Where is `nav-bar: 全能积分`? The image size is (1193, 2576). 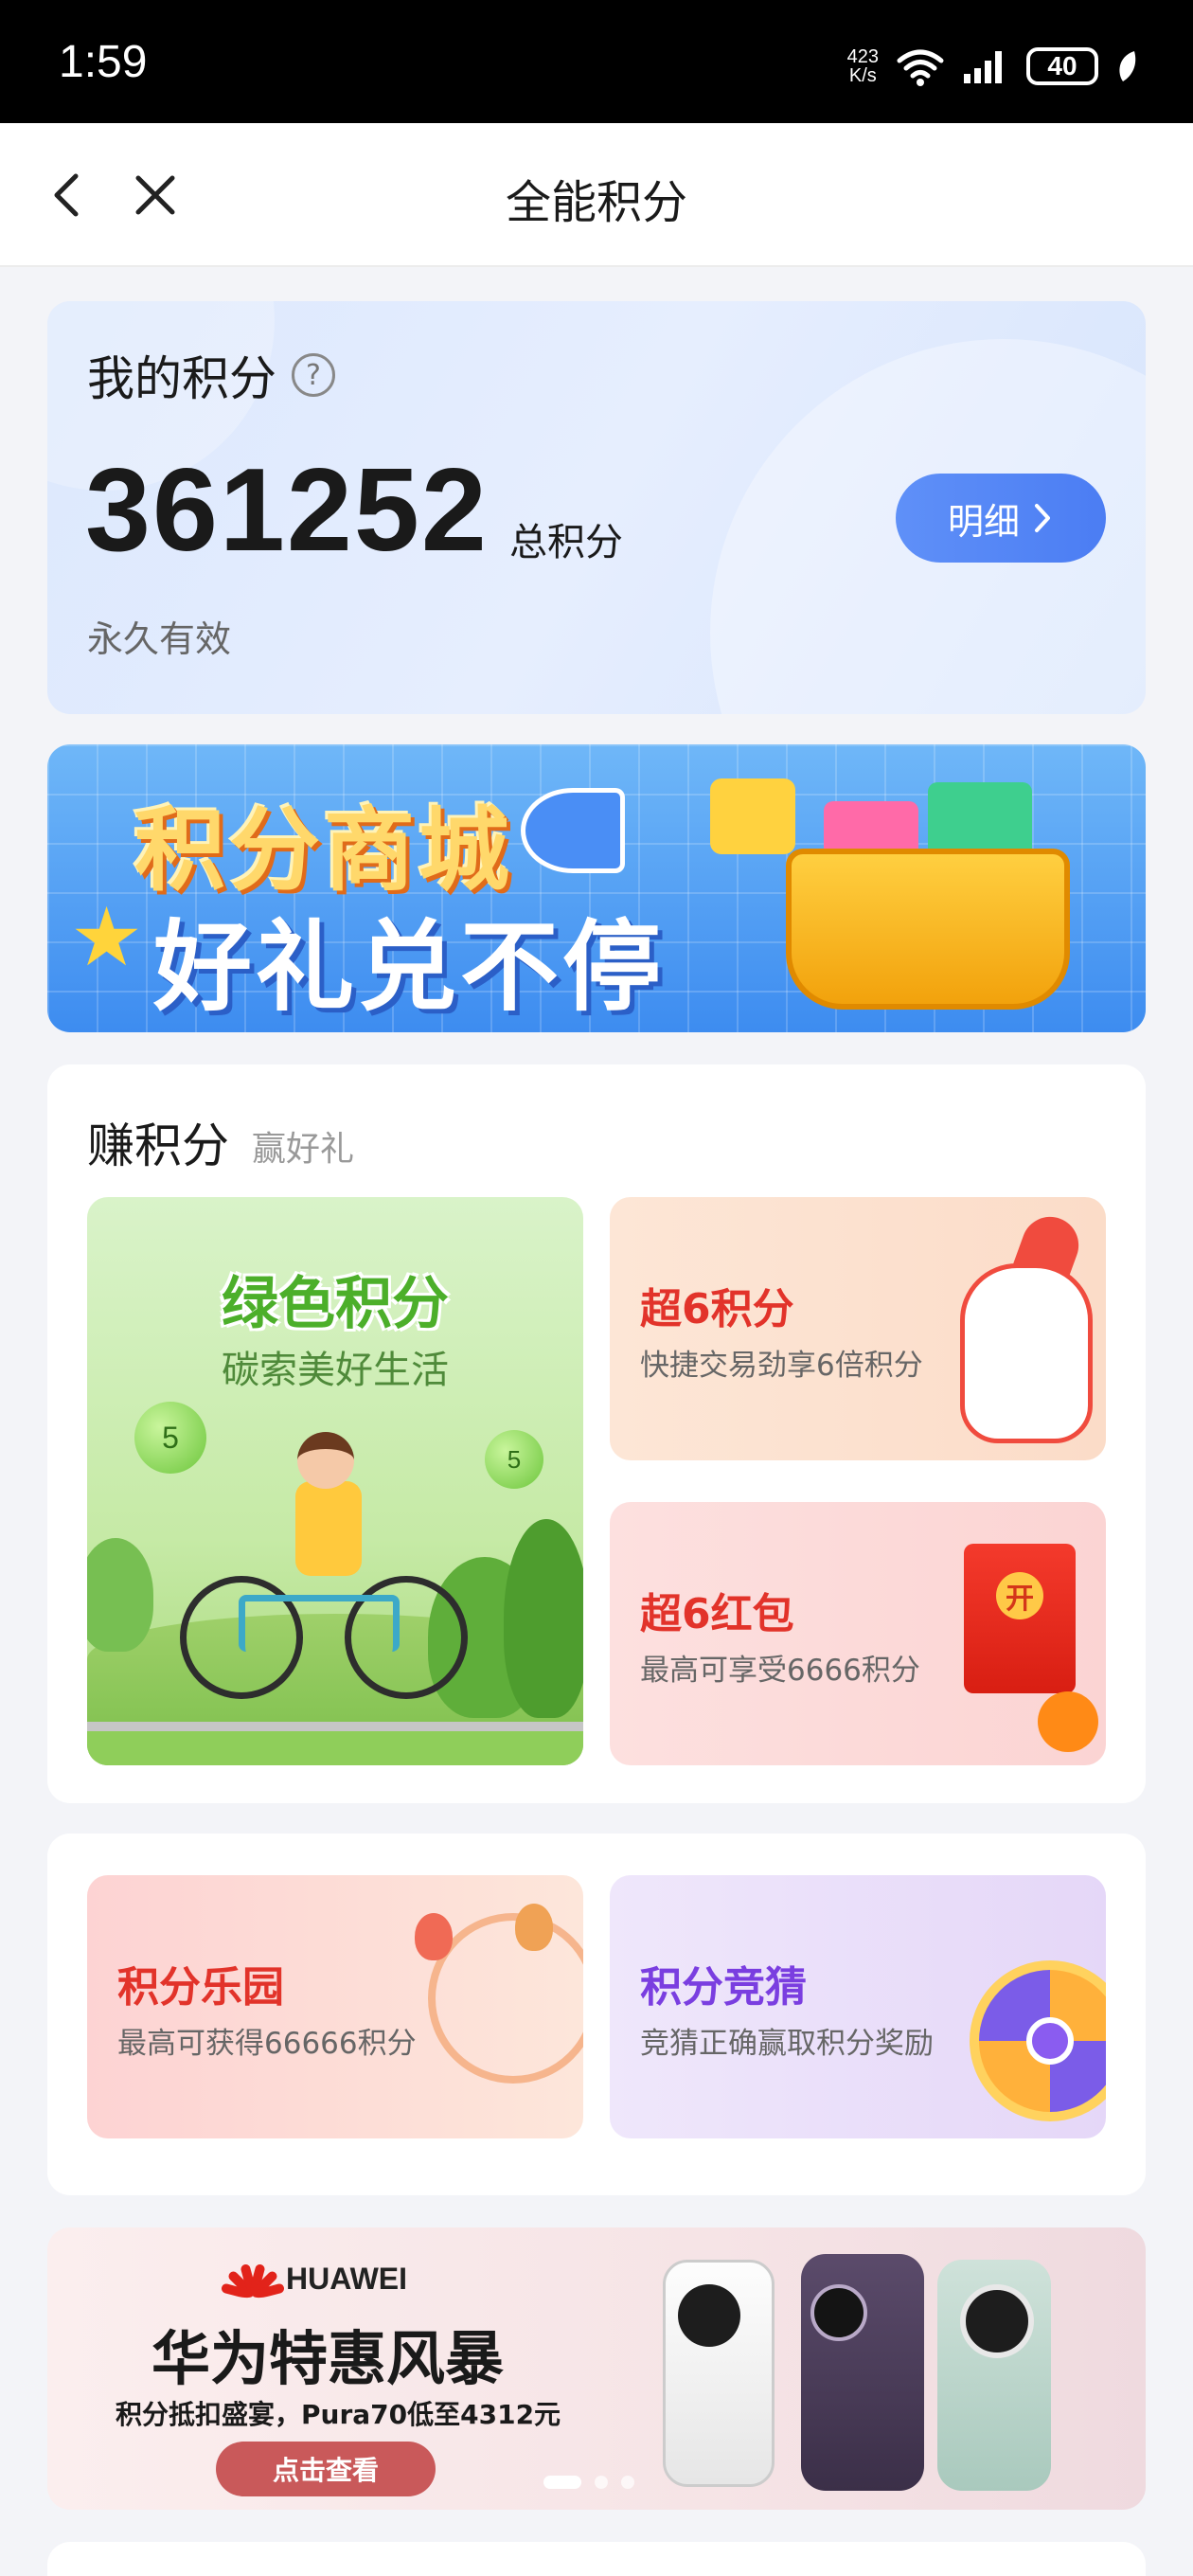 nav-bar: 全能积分 is located at coordinates (596, 195).